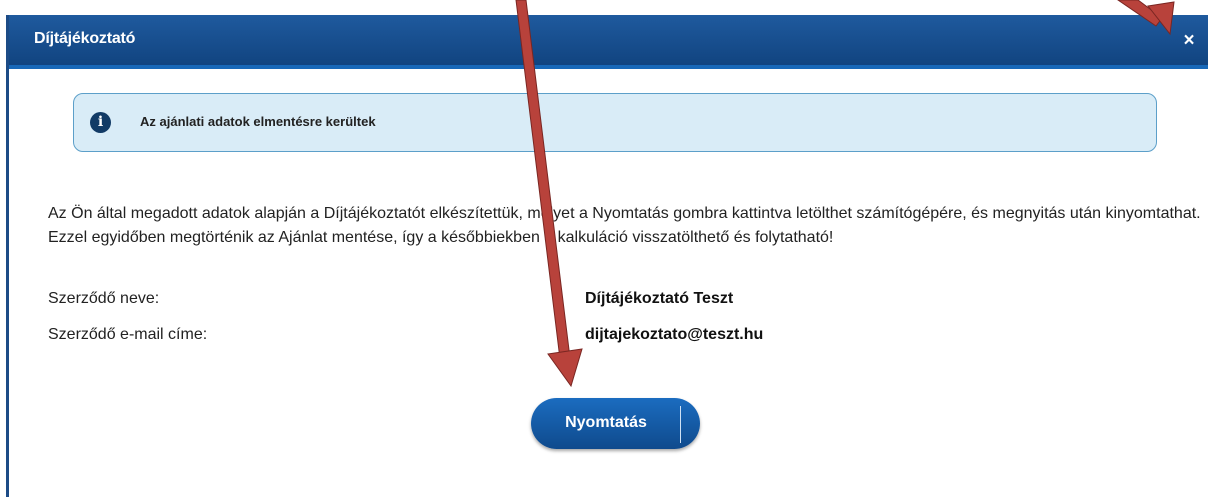  Describe the element at coordinates (104, 298) in the screenshot. I see `contractor-name-label: Szerződő neve:` at that location.